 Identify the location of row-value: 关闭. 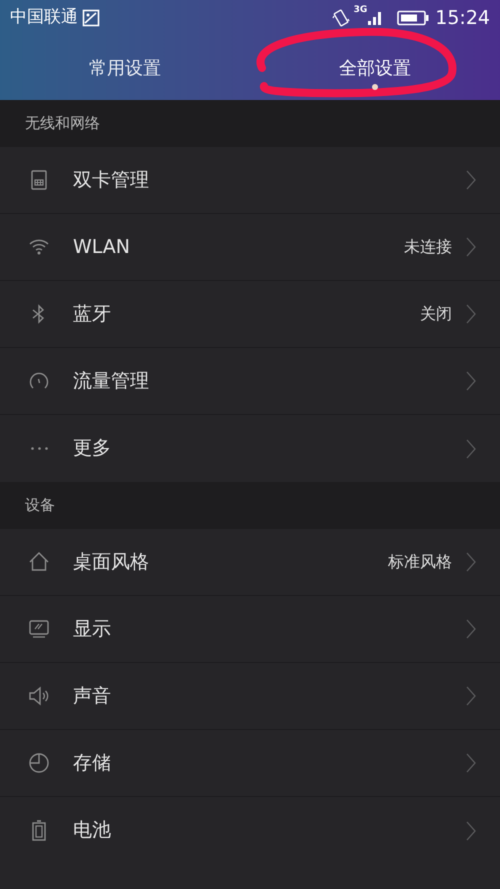
(436, 314).